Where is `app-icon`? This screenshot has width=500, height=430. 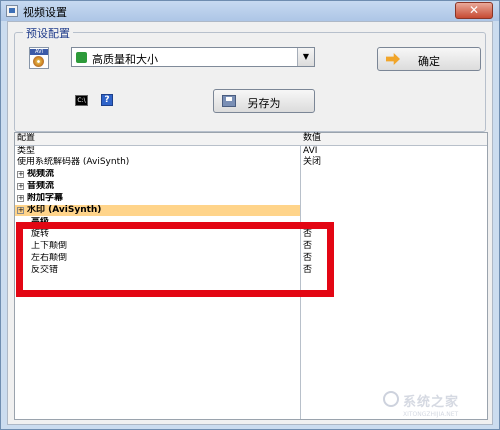 app-icon is located at coordinates (12, 11).